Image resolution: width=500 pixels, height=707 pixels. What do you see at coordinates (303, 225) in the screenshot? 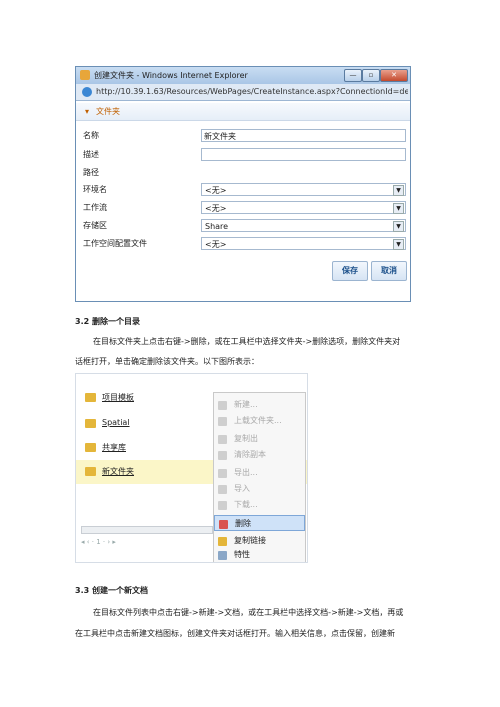
I see `storage-select: Share ▼` at bounding box center [303, 225].